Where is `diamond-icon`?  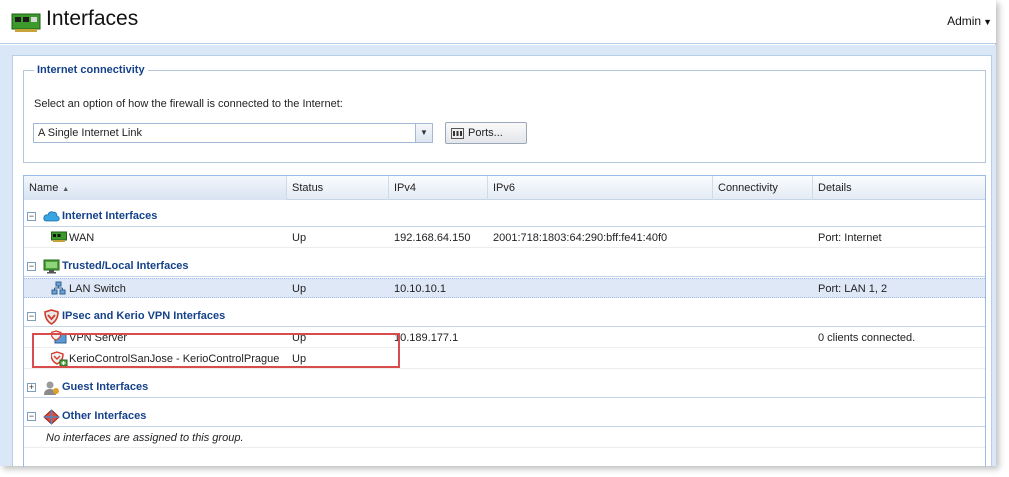 diamond-icon is located at coordinates (51, 417).